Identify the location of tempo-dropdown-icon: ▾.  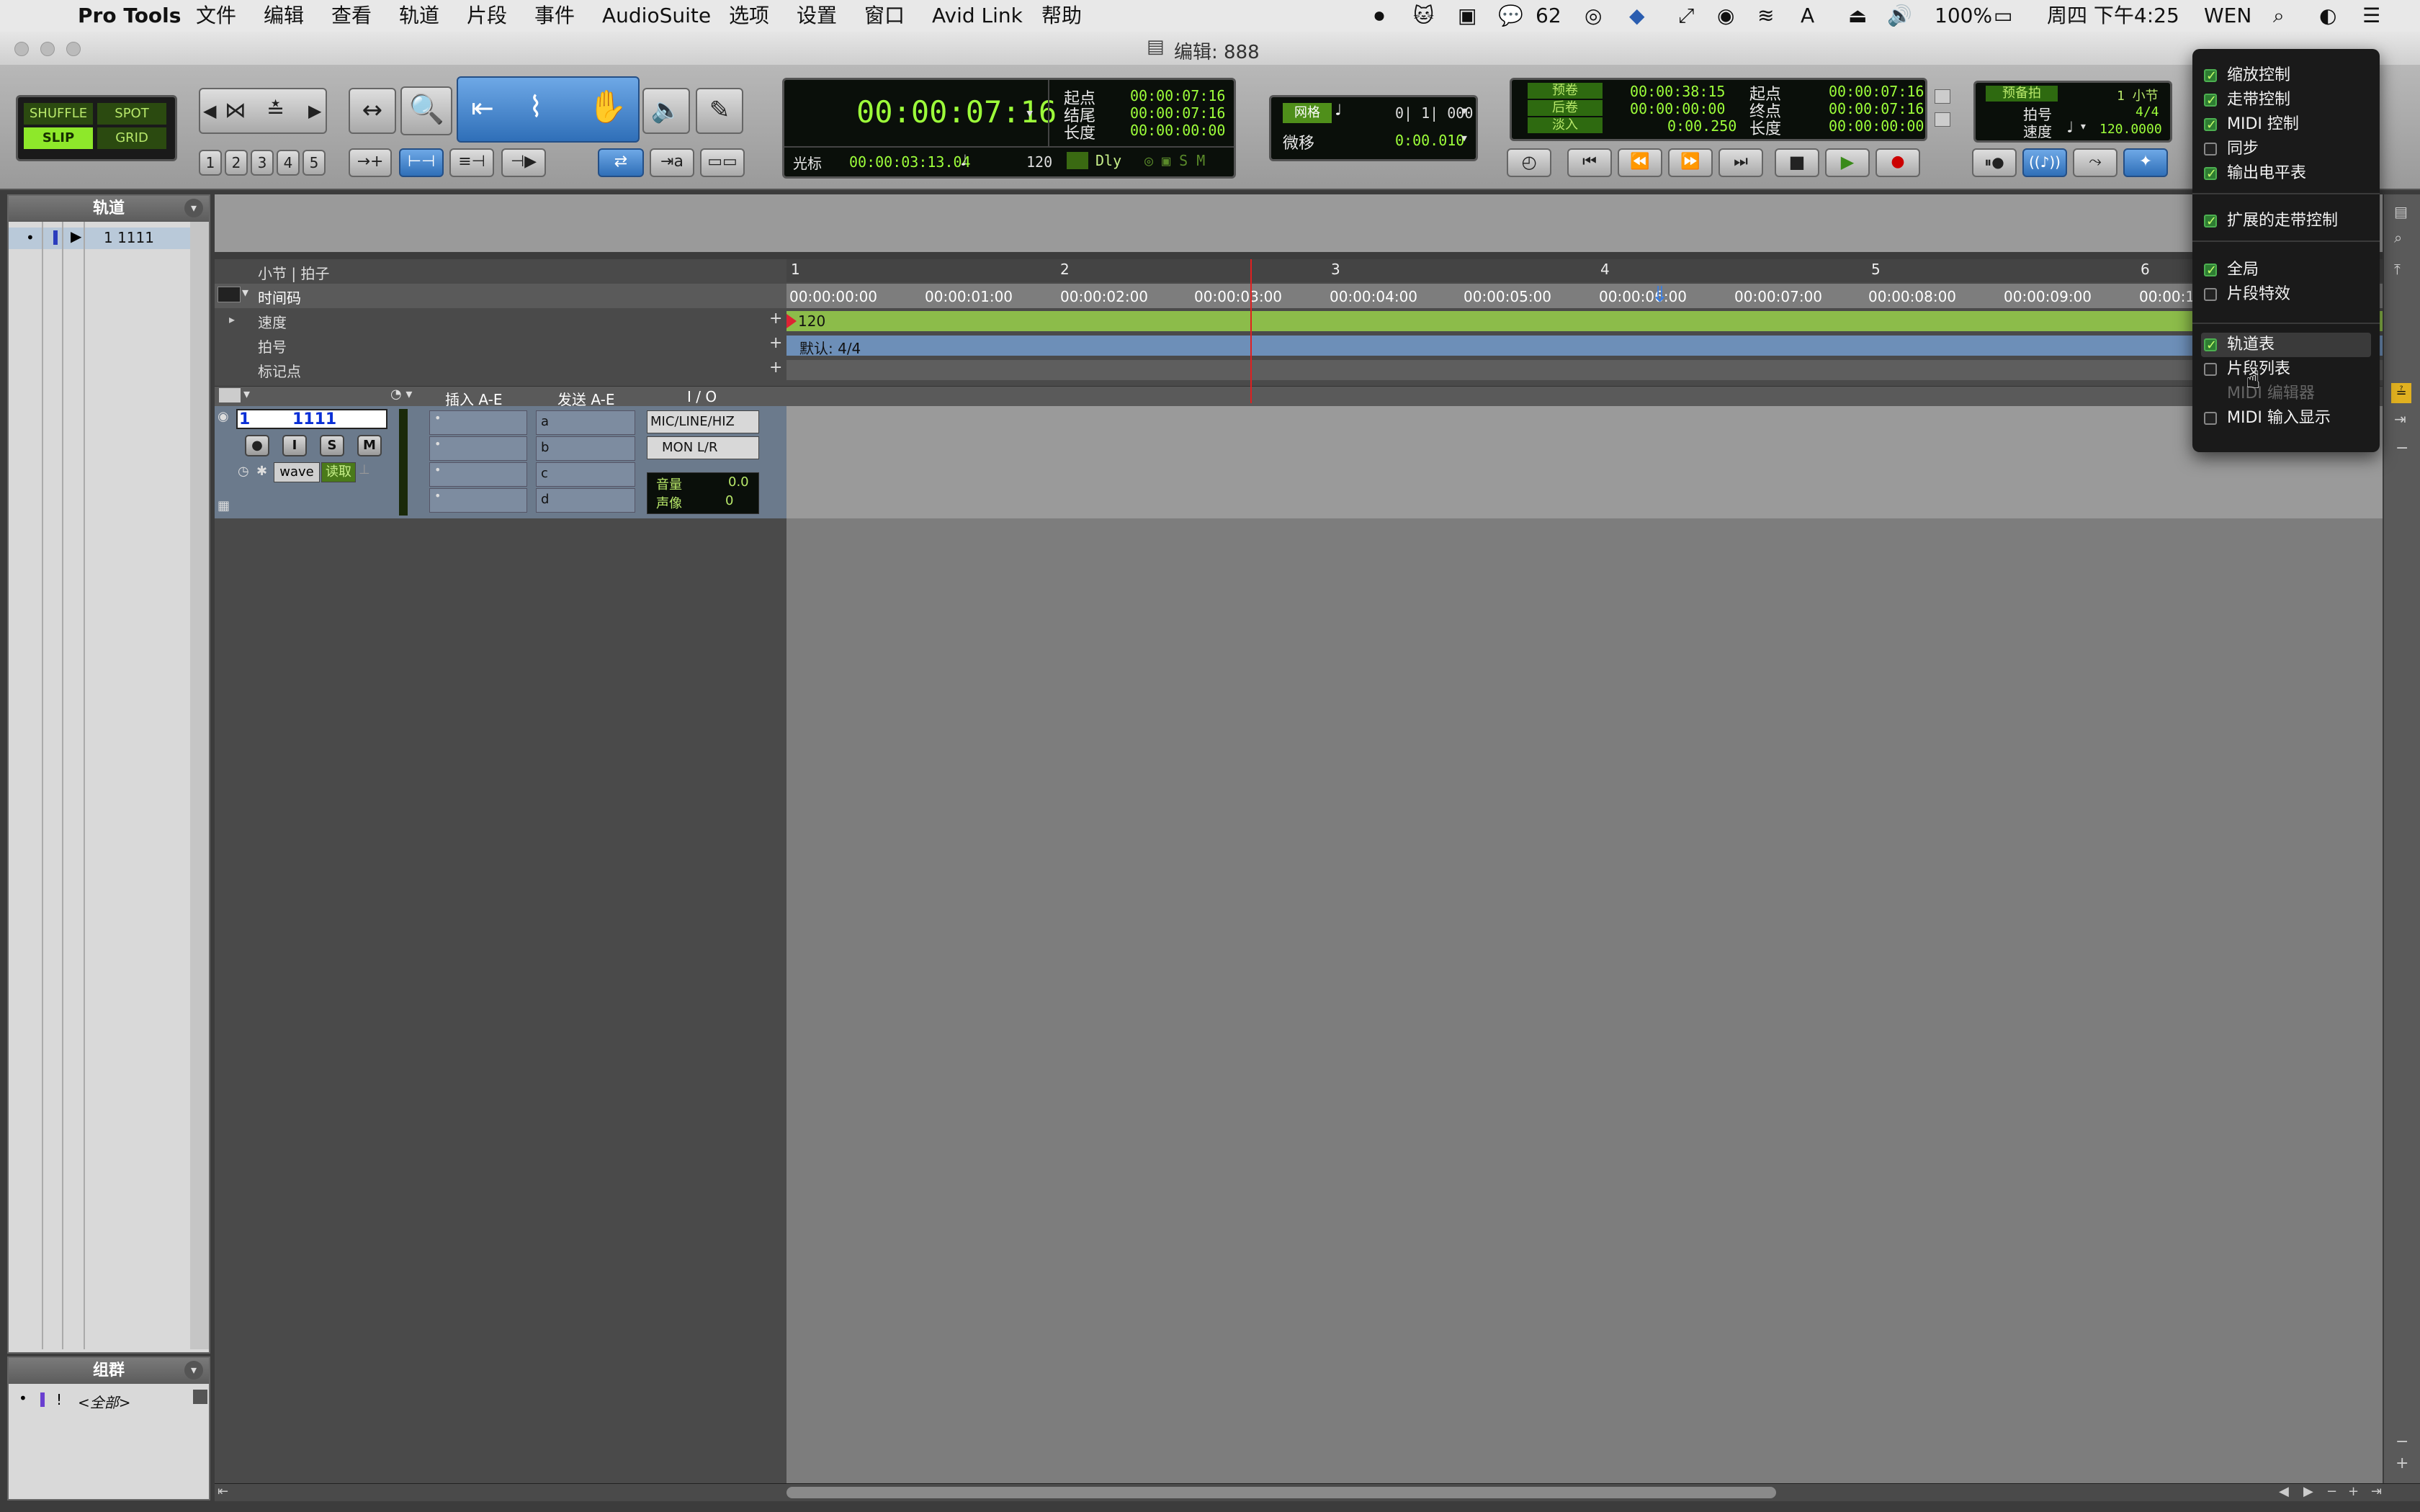
(2083, 126).